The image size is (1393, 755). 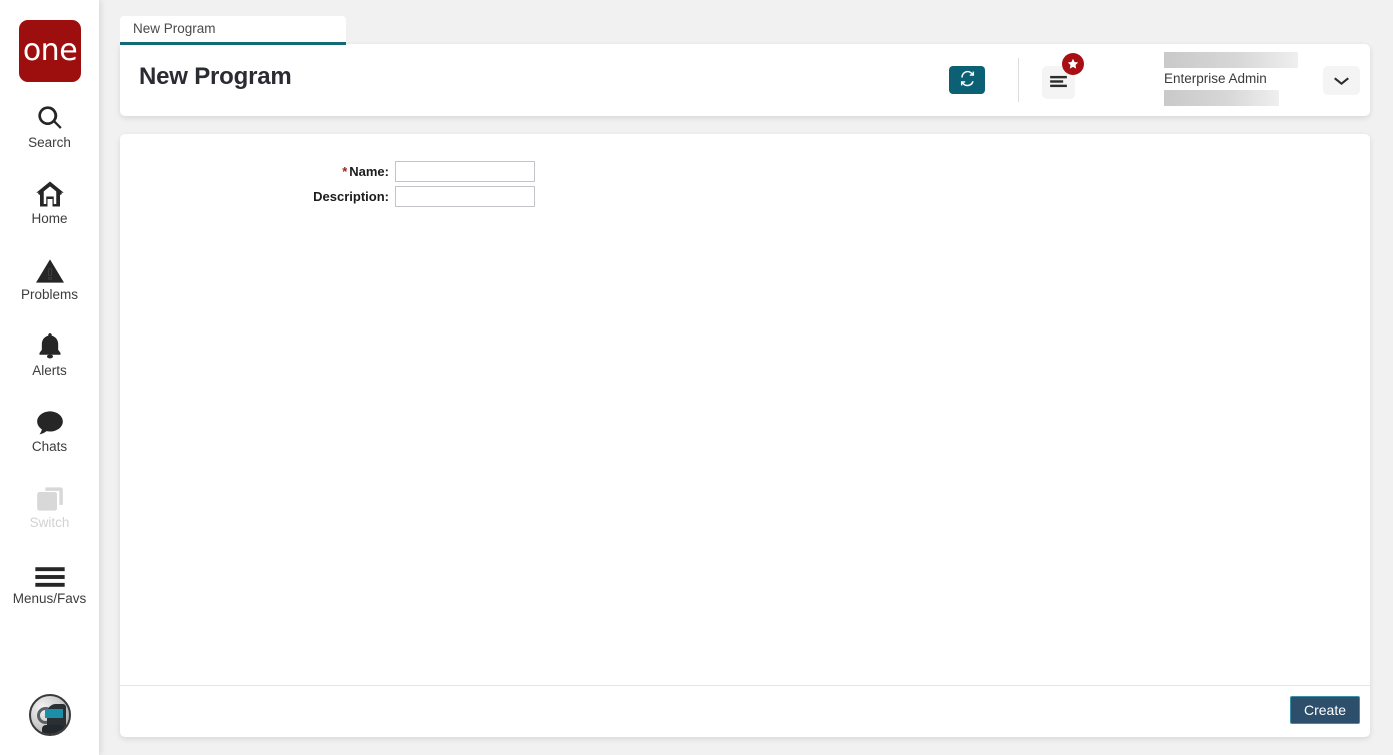 I want to click on avatar-body, so click(x=53, y=729).